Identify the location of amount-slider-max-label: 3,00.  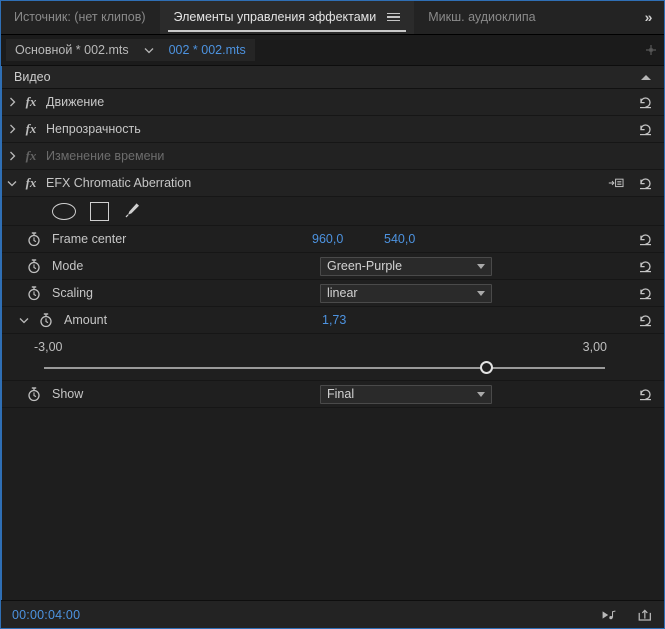
(594, 347).